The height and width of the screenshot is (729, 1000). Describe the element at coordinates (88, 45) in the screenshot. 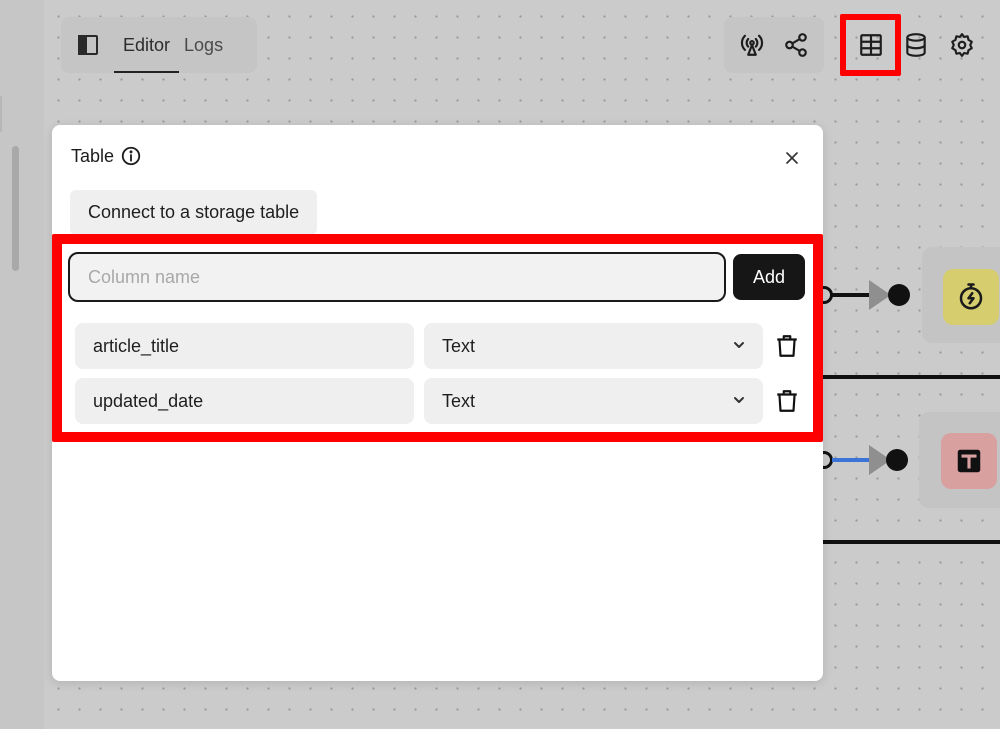

I see `sidebar-panel-icon` at that location.